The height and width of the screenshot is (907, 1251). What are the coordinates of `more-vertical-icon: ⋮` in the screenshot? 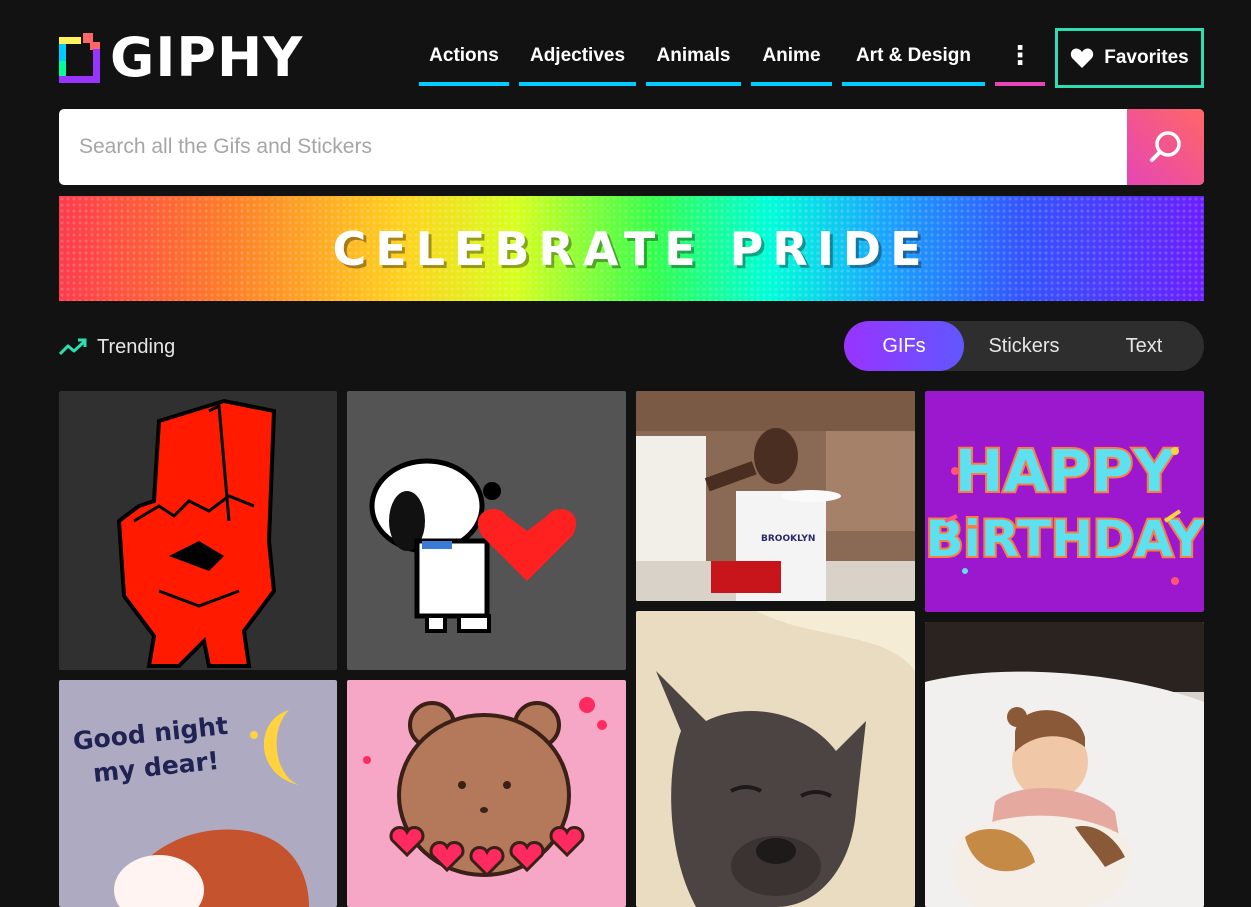 It's located at (1020, 54).